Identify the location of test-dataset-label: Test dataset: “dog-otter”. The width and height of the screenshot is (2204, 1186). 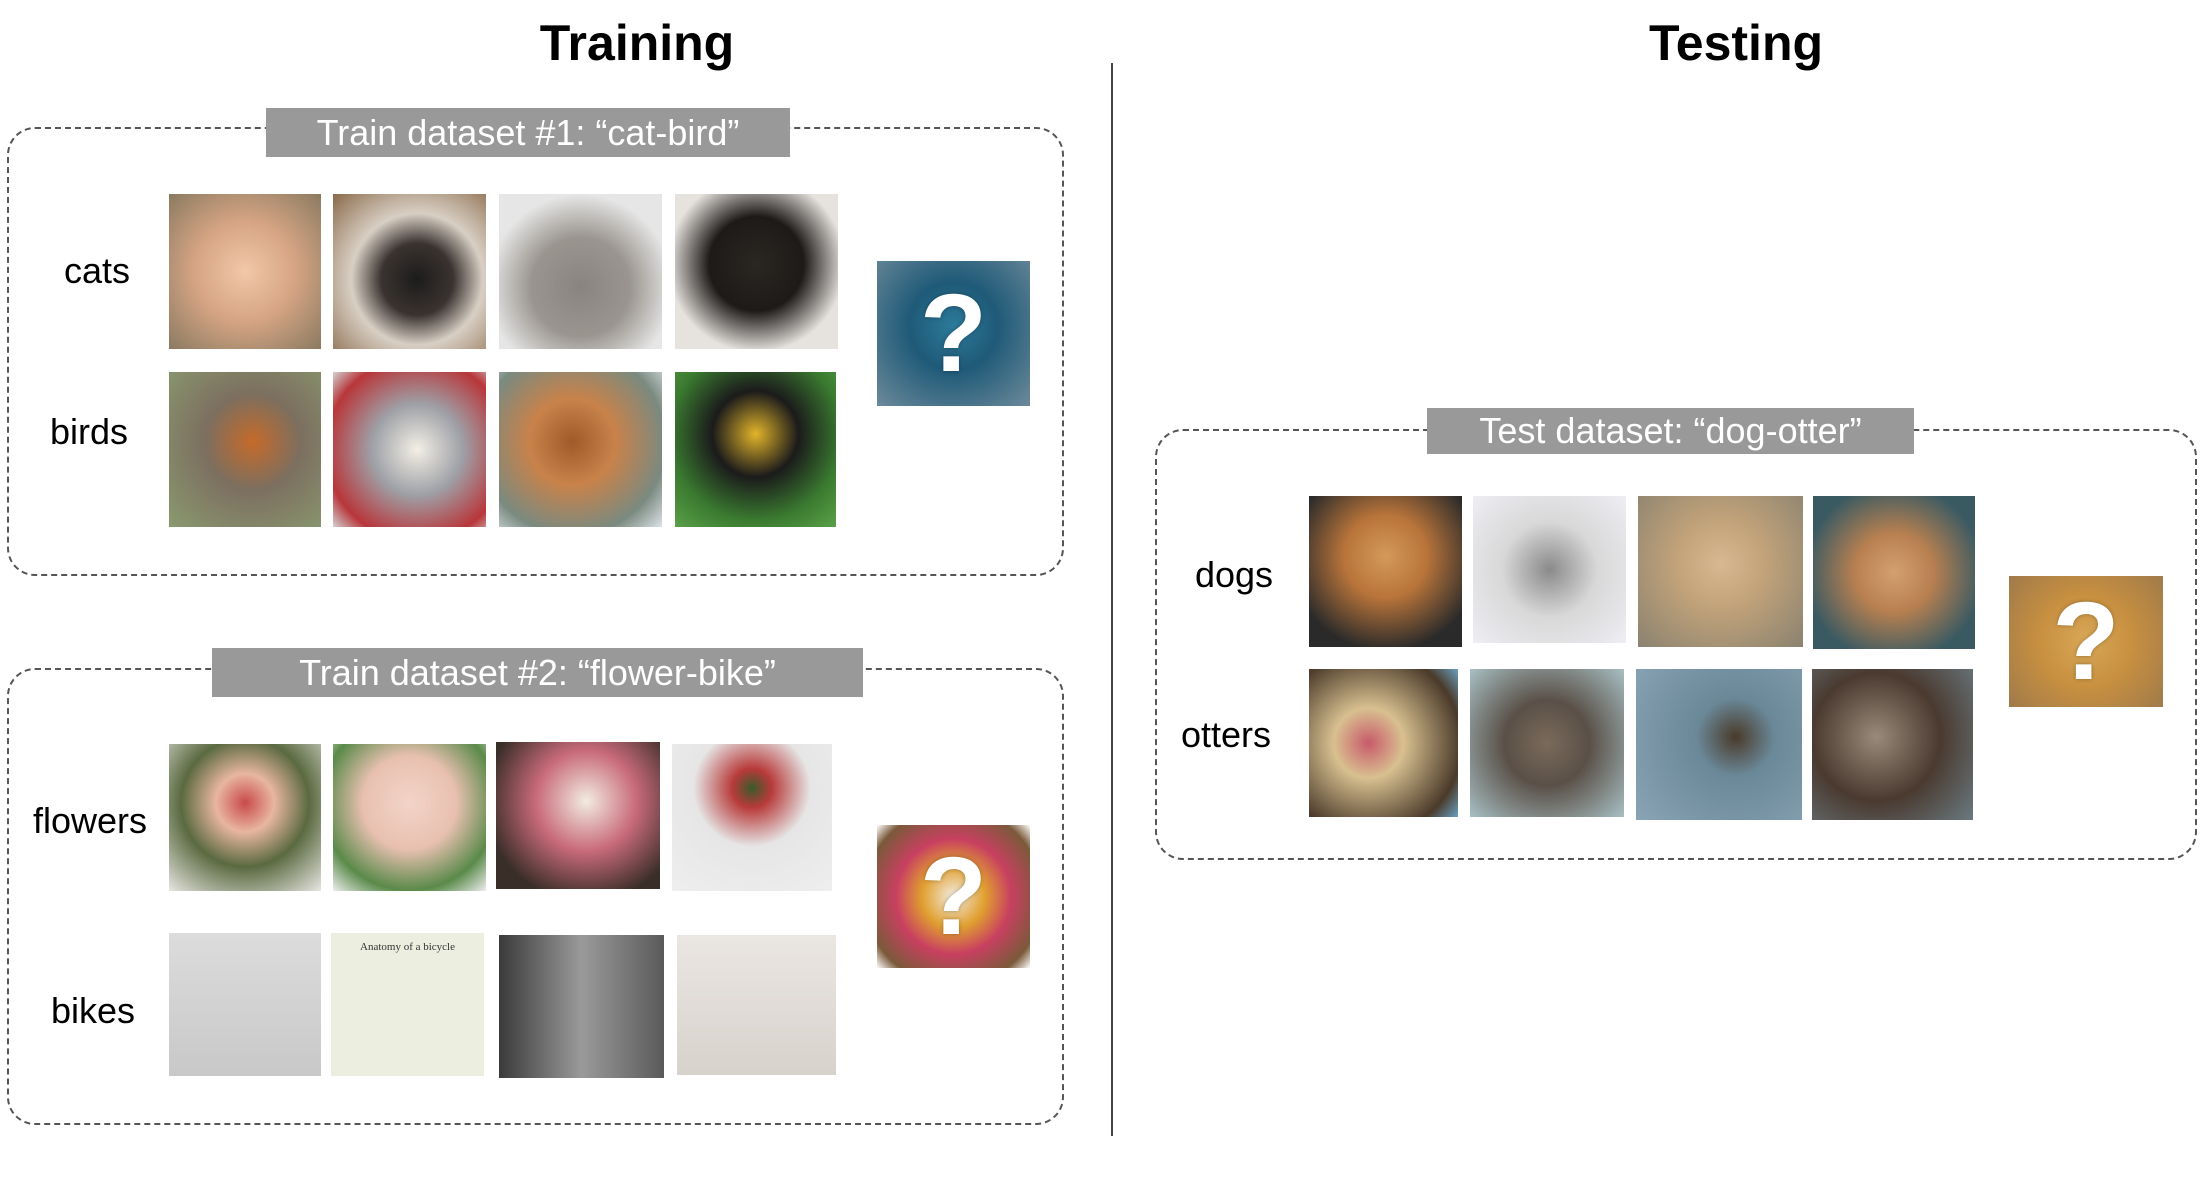
(1670, 431).